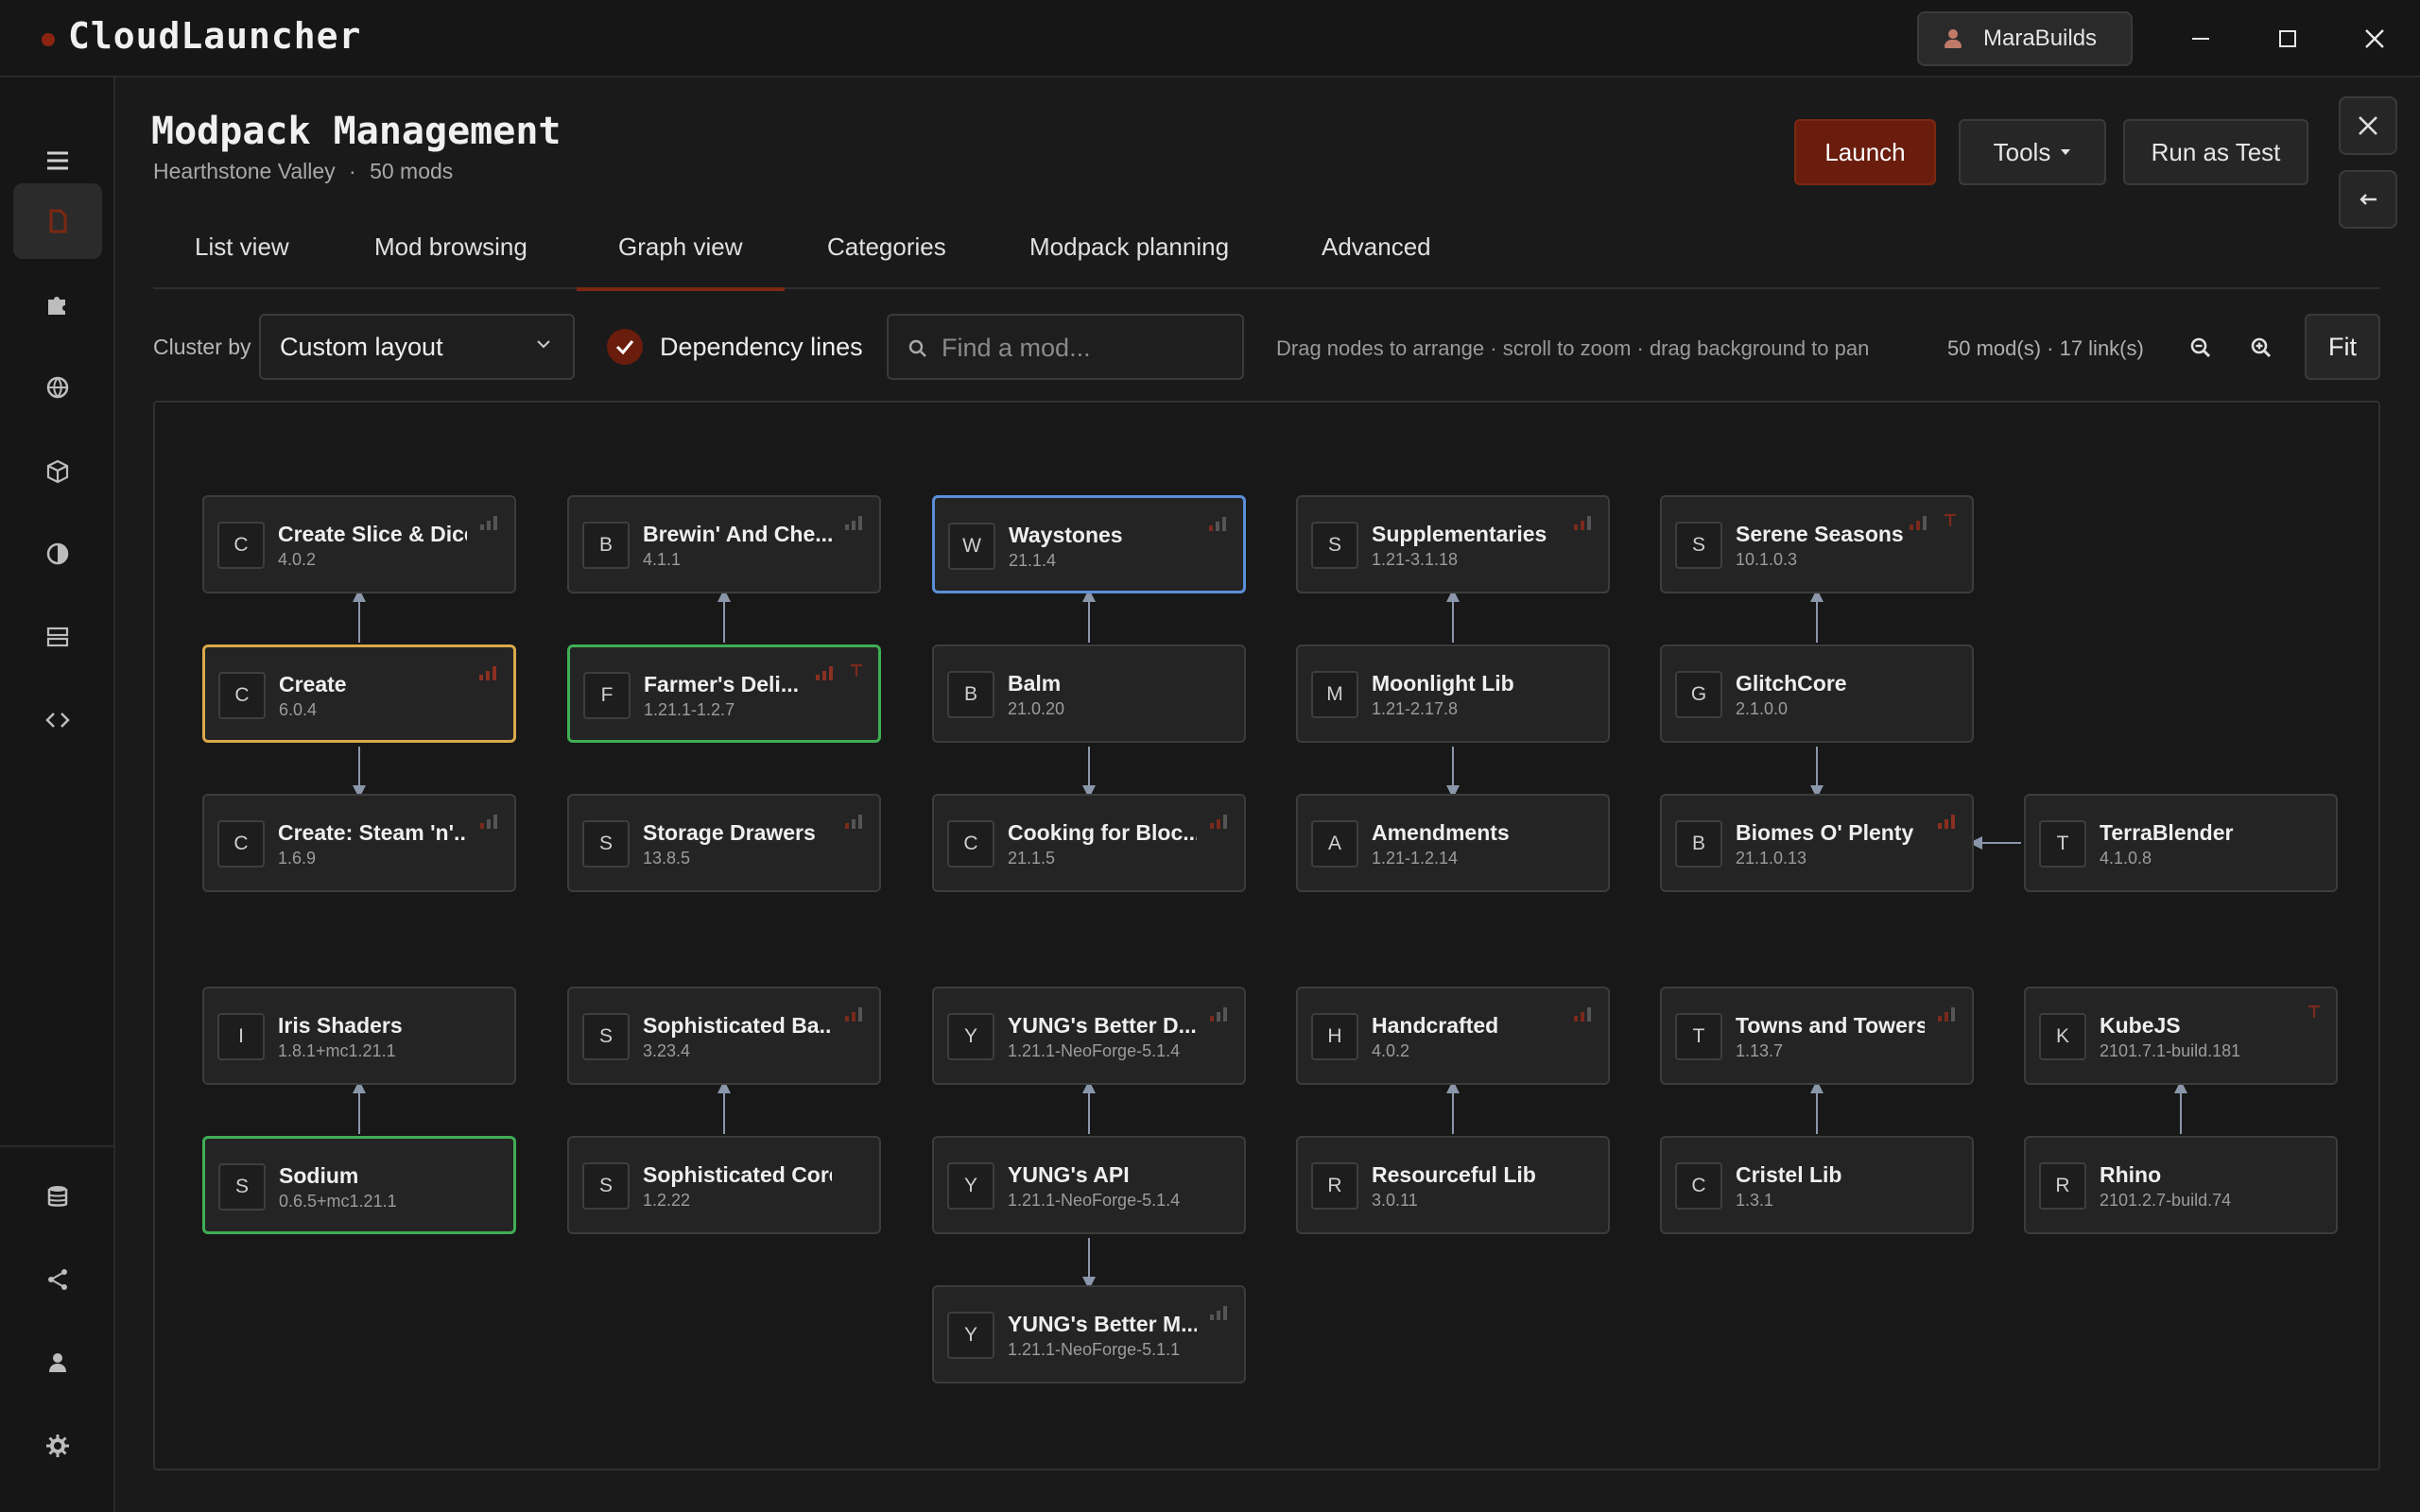 The height and width of the screenshot is (1512, 2420). What do you see at coordinates (1791, 683) in the screenshot?
I see `mod-name: GlitchCore` at bounding box center [1791, 683].